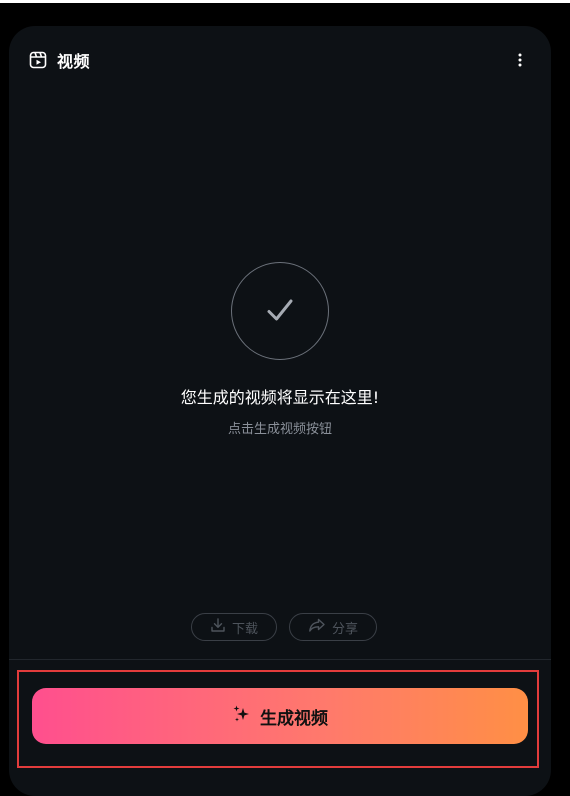 This screenshot has height=796, width=570. I want to click on download-icon, so click(218, 627).